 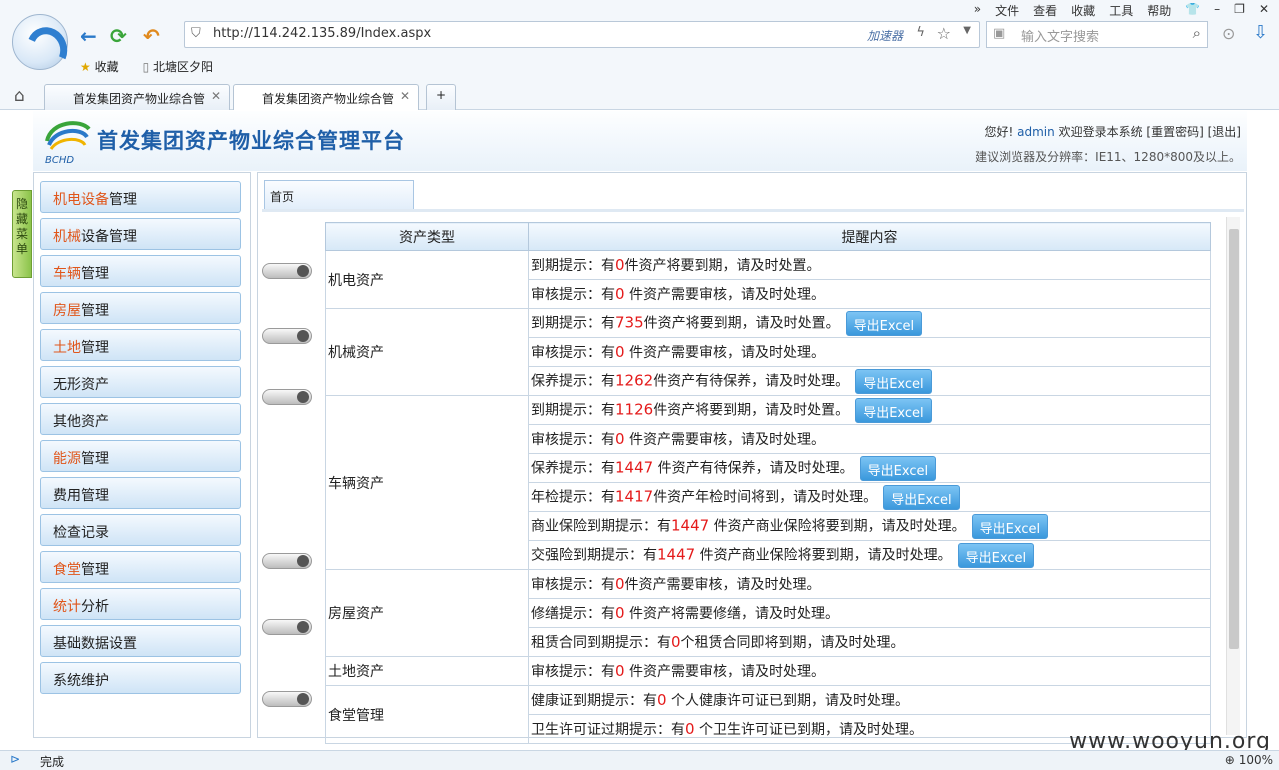 I want to click on status-bar: ⊳ 完成 ⊕ 100%, so click(x=639, y=760).